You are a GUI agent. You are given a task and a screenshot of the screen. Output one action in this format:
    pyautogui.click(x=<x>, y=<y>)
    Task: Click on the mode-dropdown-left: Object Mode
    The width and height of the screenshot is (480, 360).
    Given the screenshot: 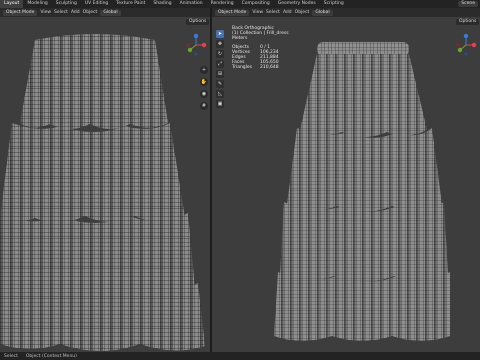 What is the action you would take?
    pyautogui.click(x=20, y=12)
    